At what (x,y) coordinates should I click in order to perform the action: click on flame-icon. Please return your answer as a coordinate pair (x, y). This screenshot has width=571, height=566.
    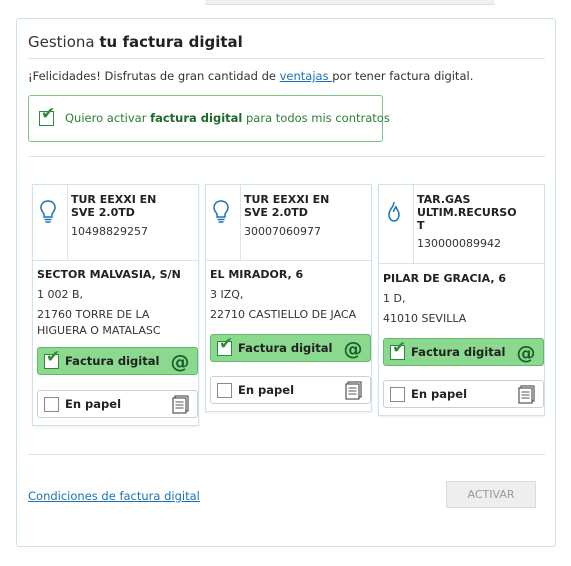
    Looking at the image, I should click on (394, 211).